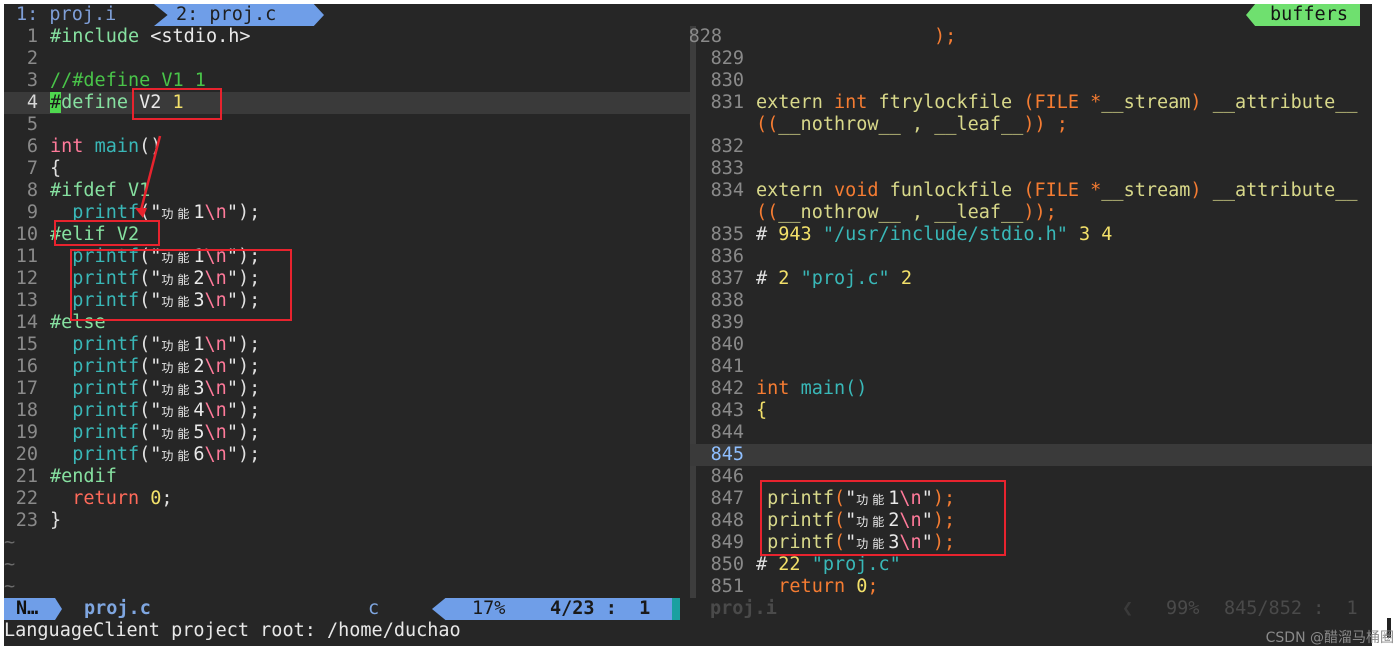  Describe the element at coordinates (116, 80) in the screenshot. I see `code-line: 3//#define V1 1` at that location.